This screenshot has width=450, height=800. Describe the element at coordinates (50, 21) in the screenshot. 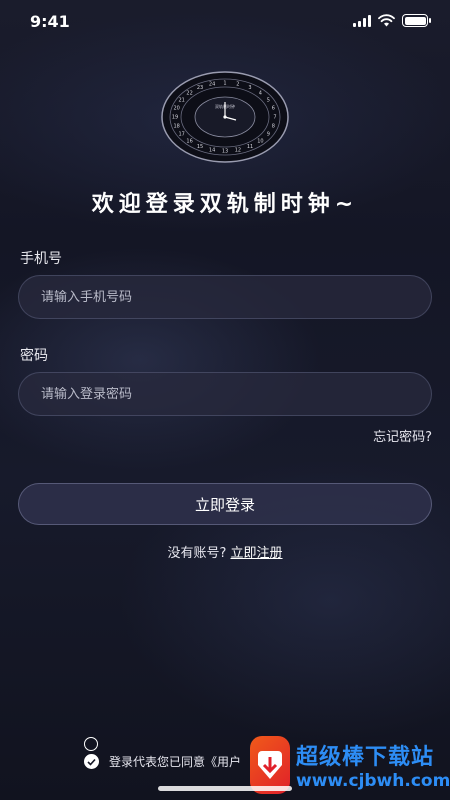

I see `status-time: 9:41` at that location.